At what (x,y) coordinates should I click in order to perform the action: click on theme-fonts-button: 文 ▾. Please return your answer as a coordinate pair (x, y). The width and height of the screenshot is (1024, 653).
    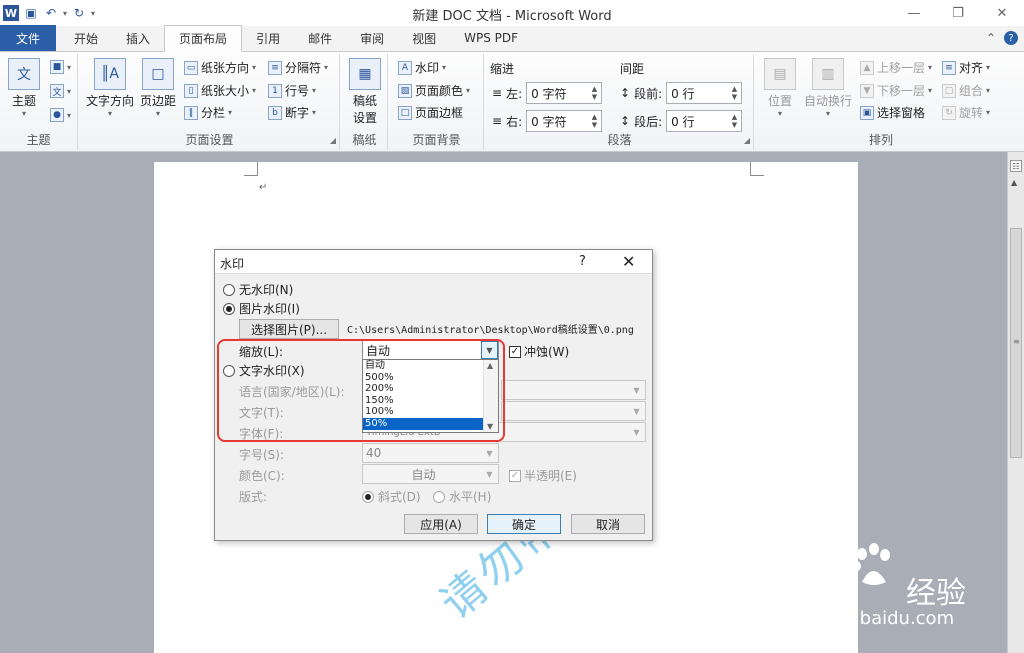
    Looking at the image, I should click on (60, 91).